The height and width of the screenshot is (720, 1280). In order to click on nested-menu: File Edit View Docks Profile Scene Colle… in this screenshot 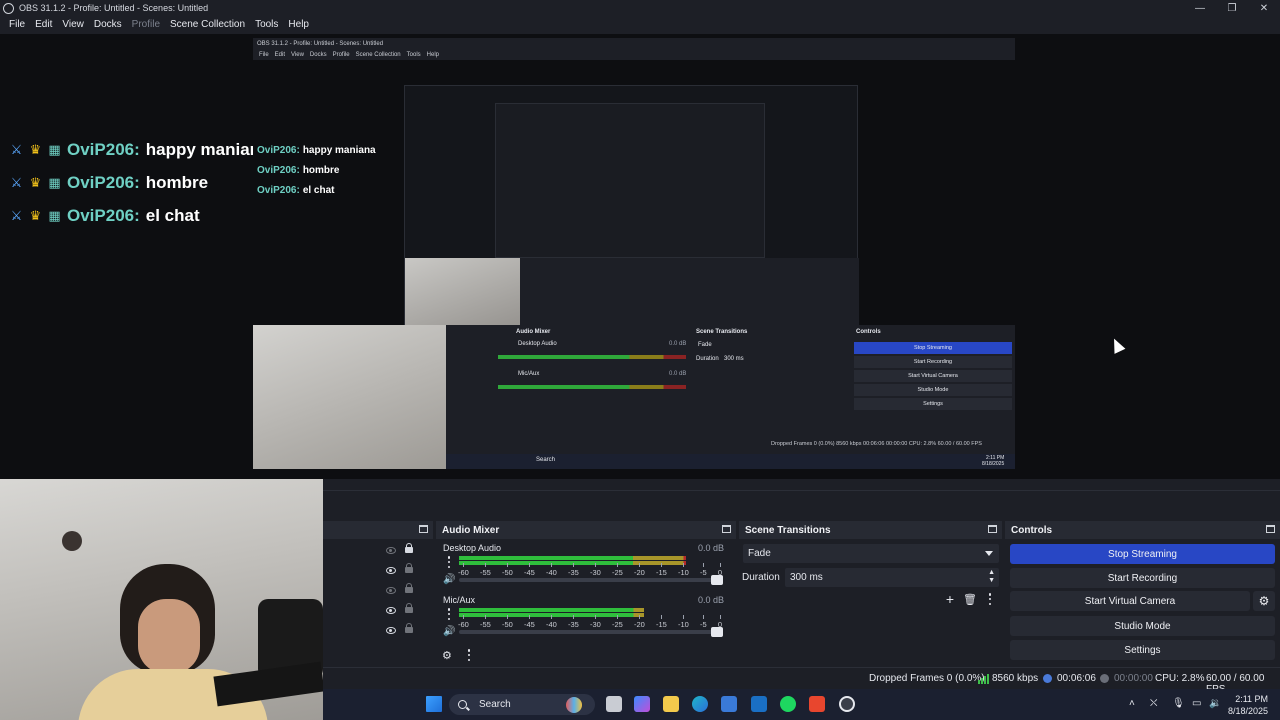, I will do `click(634, 55)`.